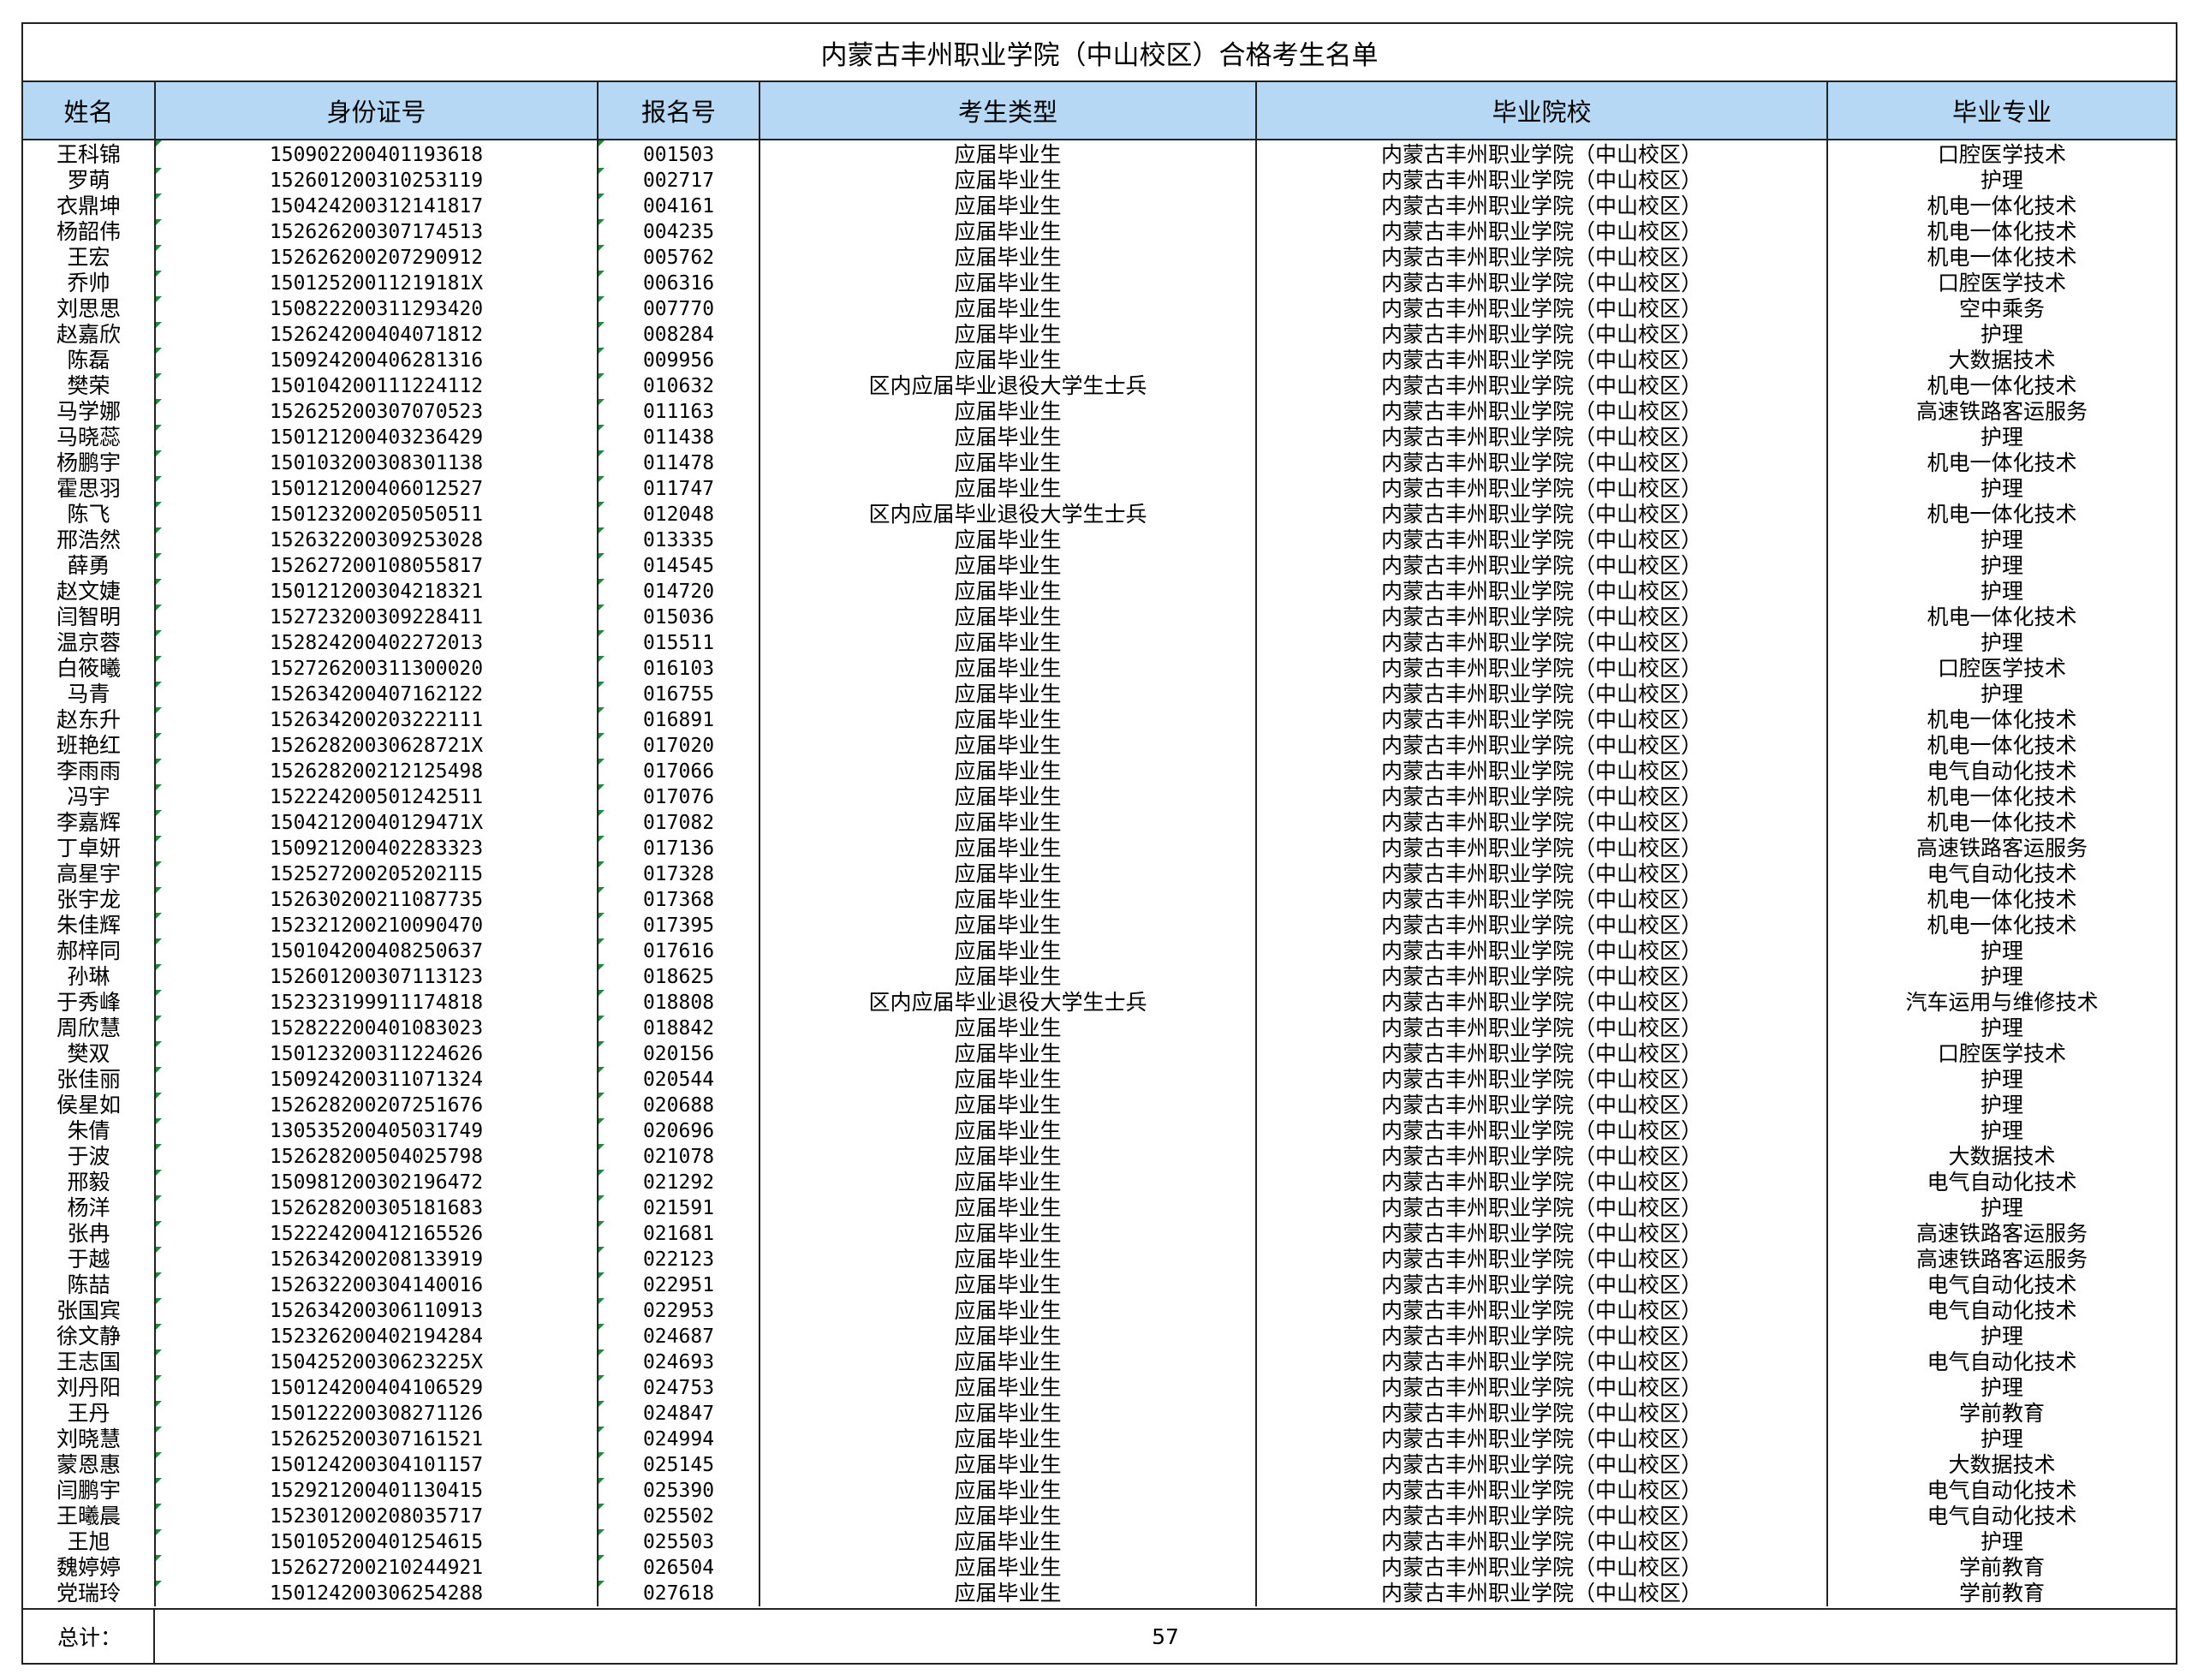 The image size is (2198, 1680). I want to click on cell-registration-number: 002717, so click(679, 181).